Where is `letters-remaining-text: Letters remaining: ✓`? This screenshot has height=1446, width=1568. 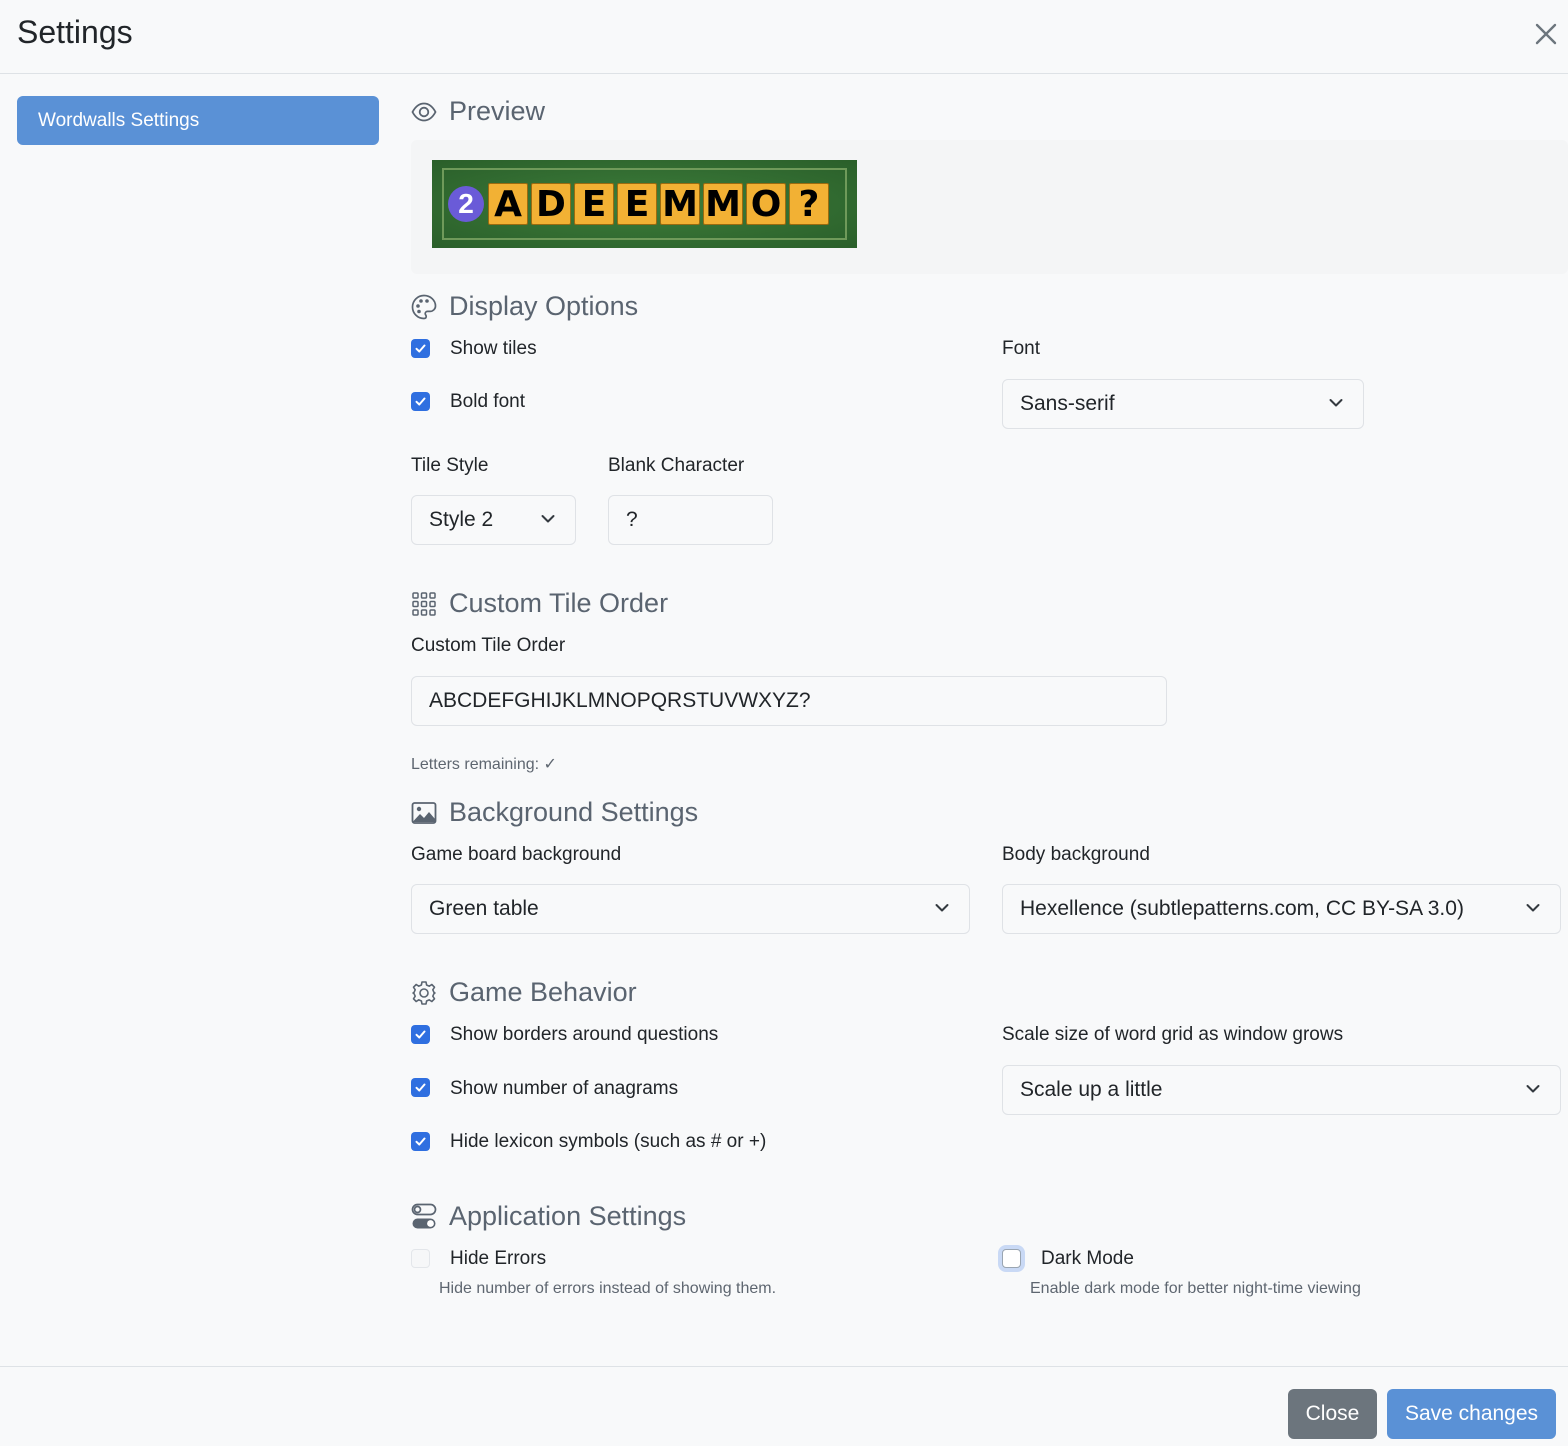 letters-remaining-text: Letters remaining: ✓ is located at coordinates (484, 764).